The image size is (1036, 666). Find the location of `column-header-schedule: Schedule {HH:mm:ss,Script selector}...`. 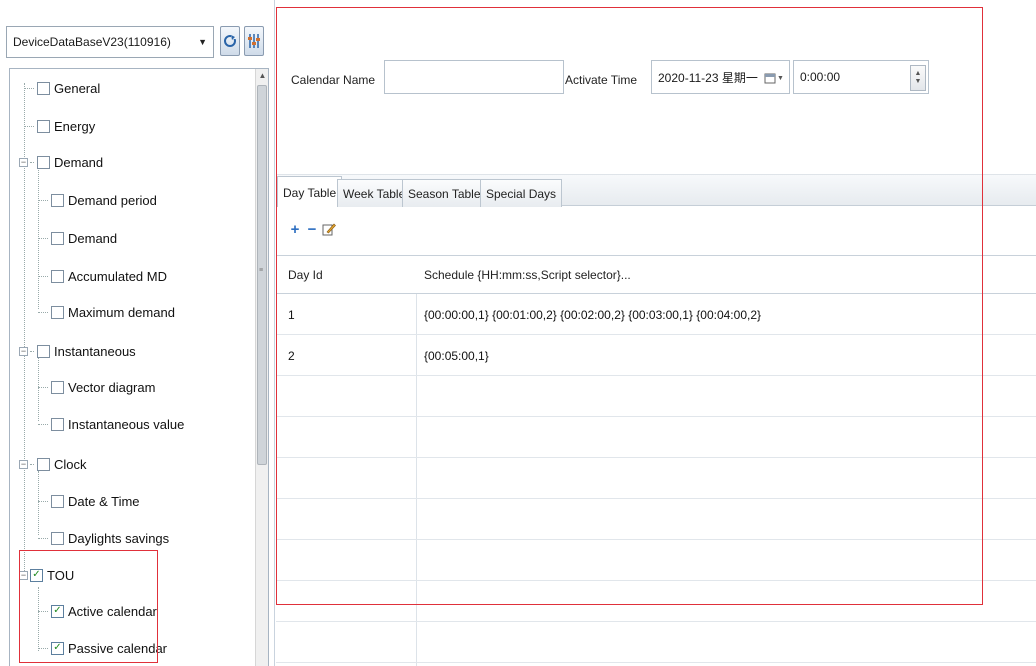

column-header-schedule: Schedule {HH:mm:ss,Script selector}... is located at coordinates (722, 275).